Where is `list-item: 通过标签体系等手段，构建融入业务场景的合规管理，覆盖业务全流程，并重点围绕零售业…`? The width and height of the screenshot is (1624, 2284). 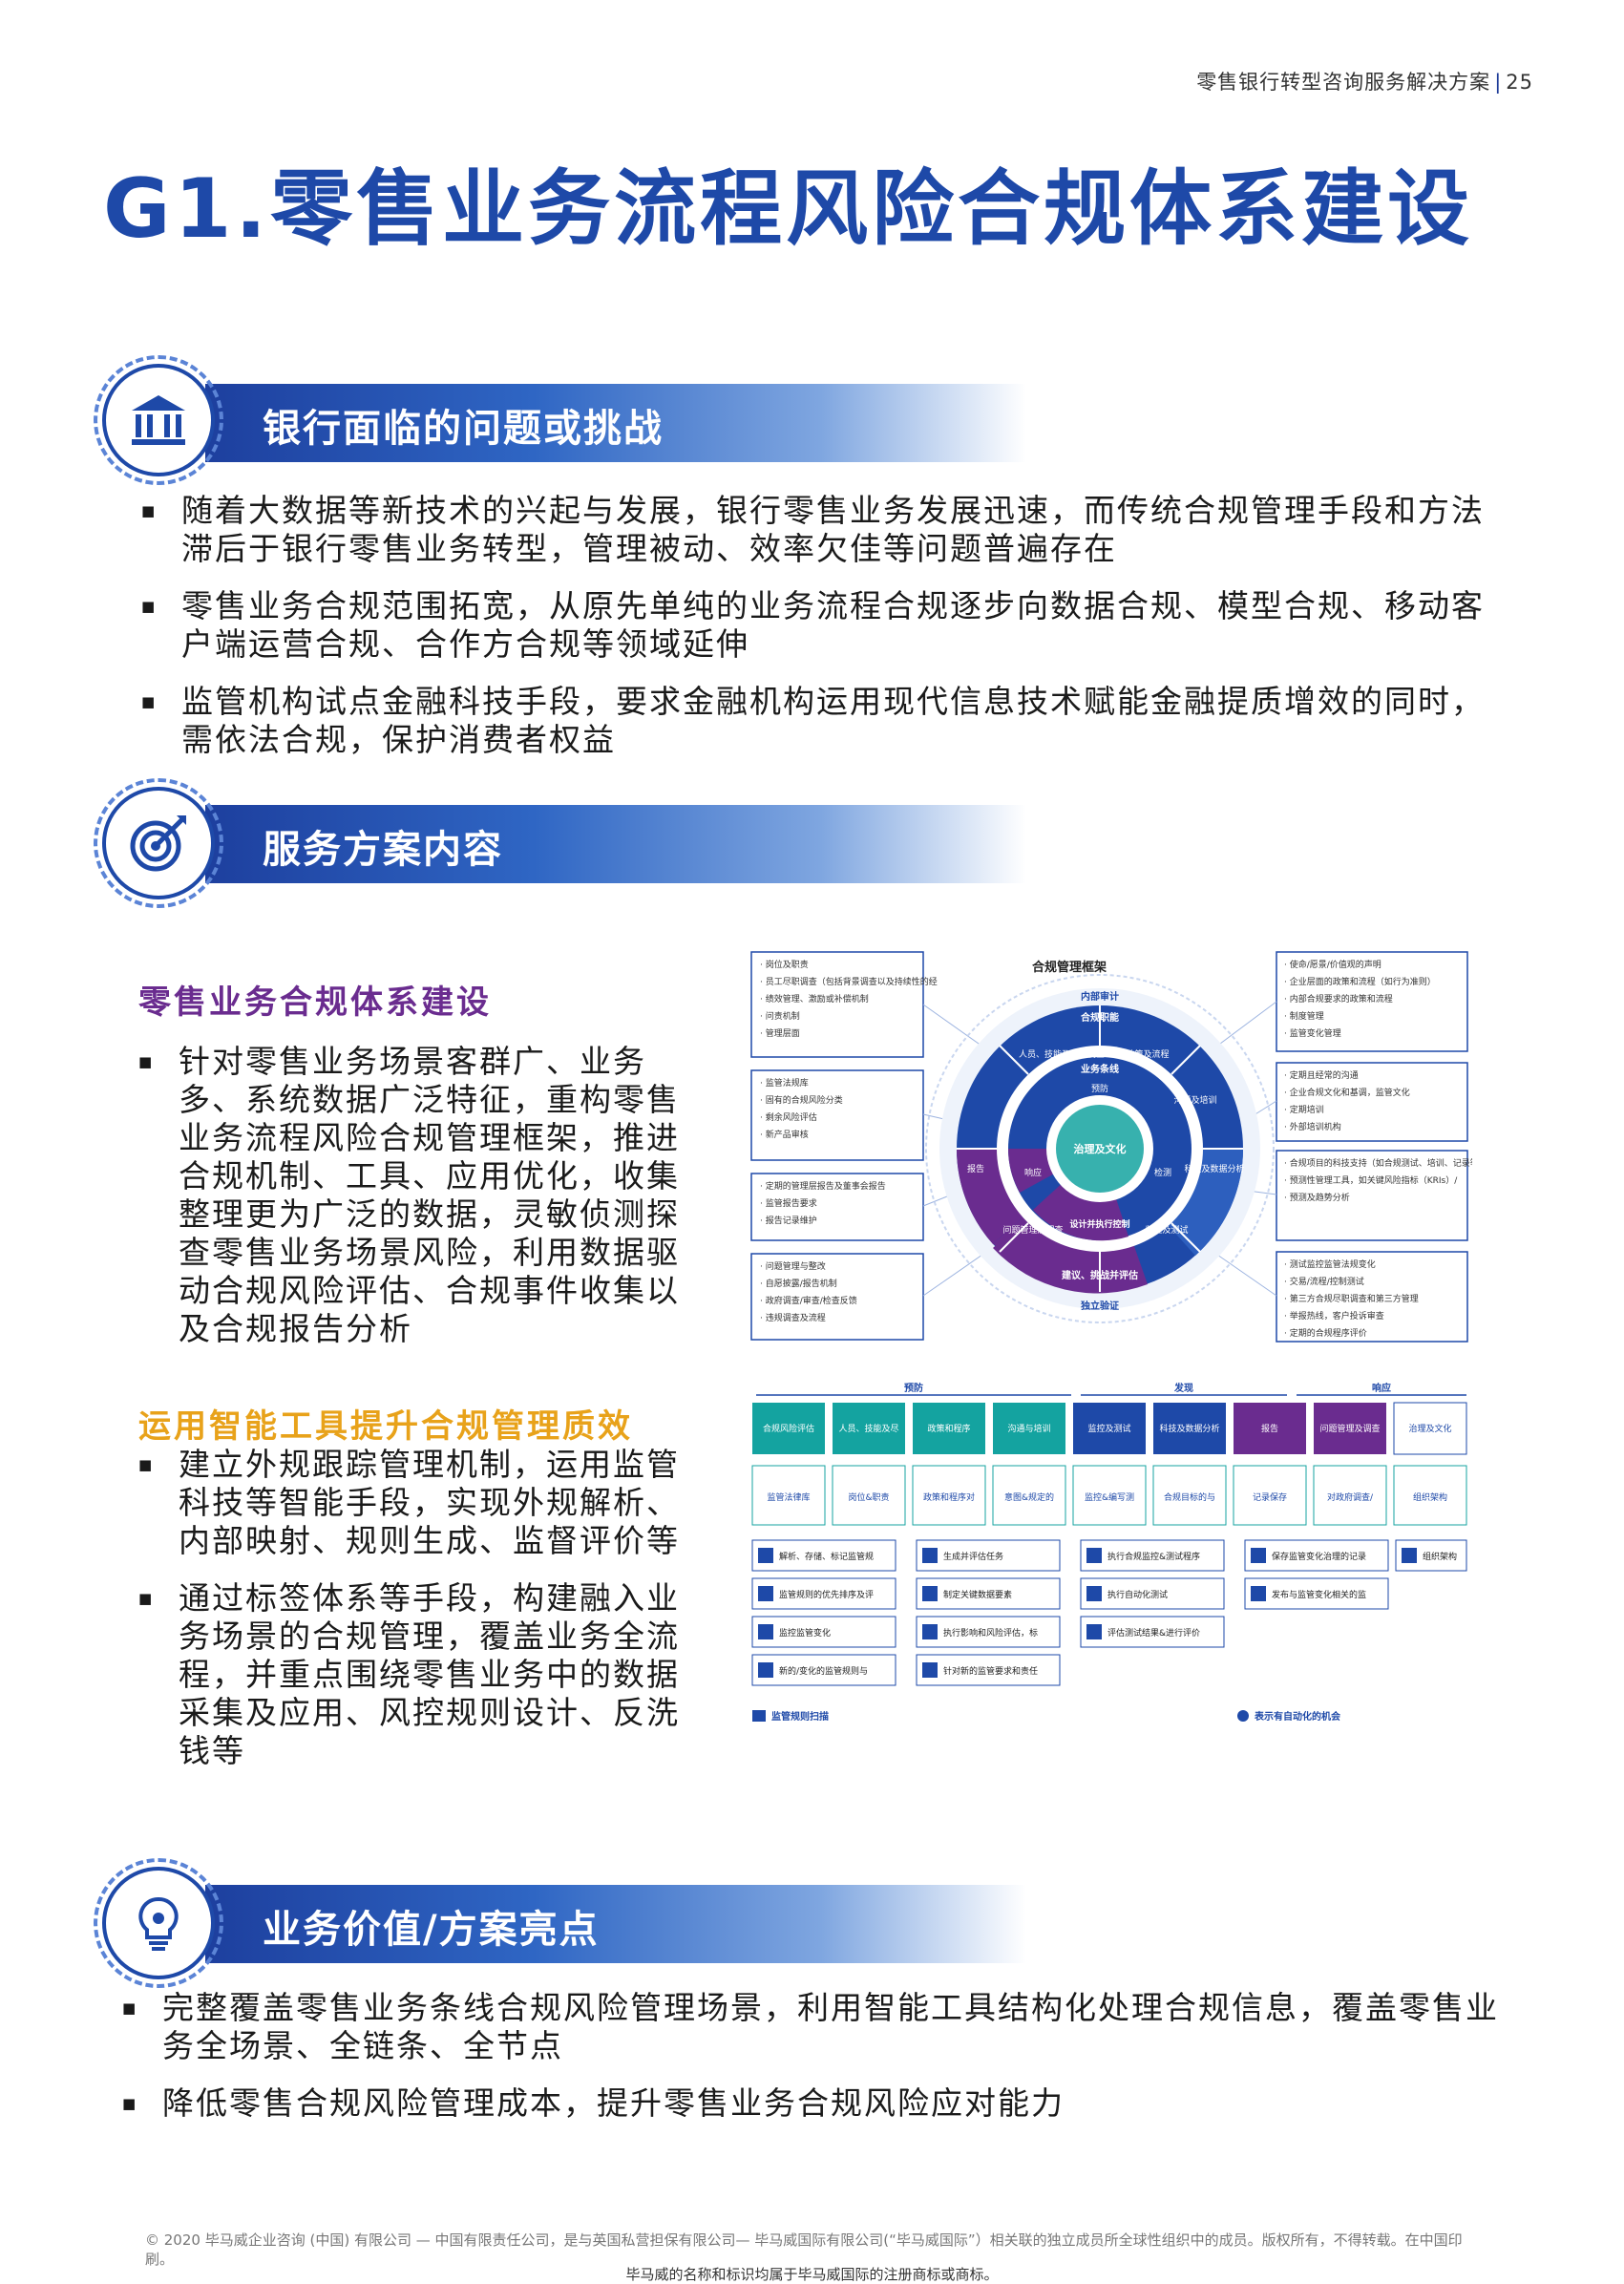 list-item: 通过标签体系等手段，构建融入业务场景的合规管理，覆盖业务全流程，并重点围绕零售业… is located at coordinates (415, 1674).